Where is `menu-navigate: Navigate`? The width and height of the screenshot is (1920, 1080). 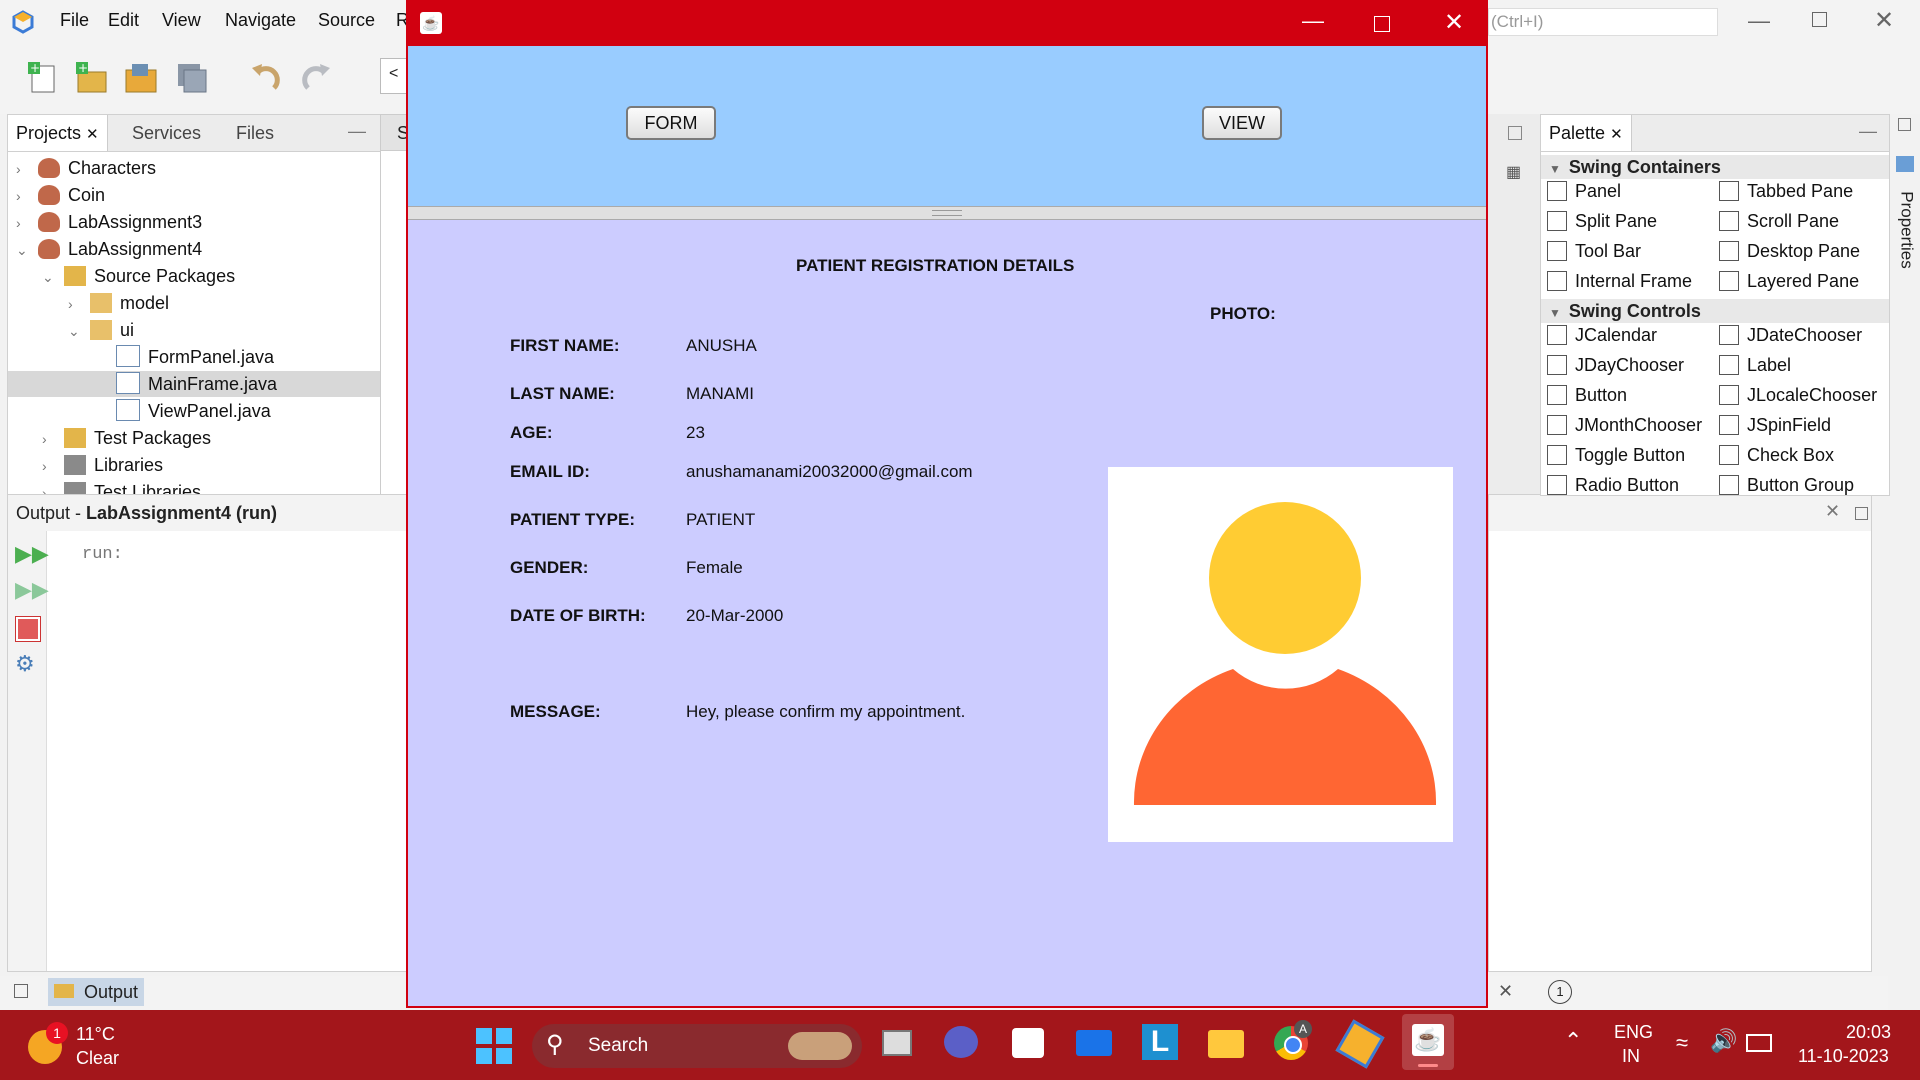
menu-navigate: Navigate is located at coordinates (260, 20).